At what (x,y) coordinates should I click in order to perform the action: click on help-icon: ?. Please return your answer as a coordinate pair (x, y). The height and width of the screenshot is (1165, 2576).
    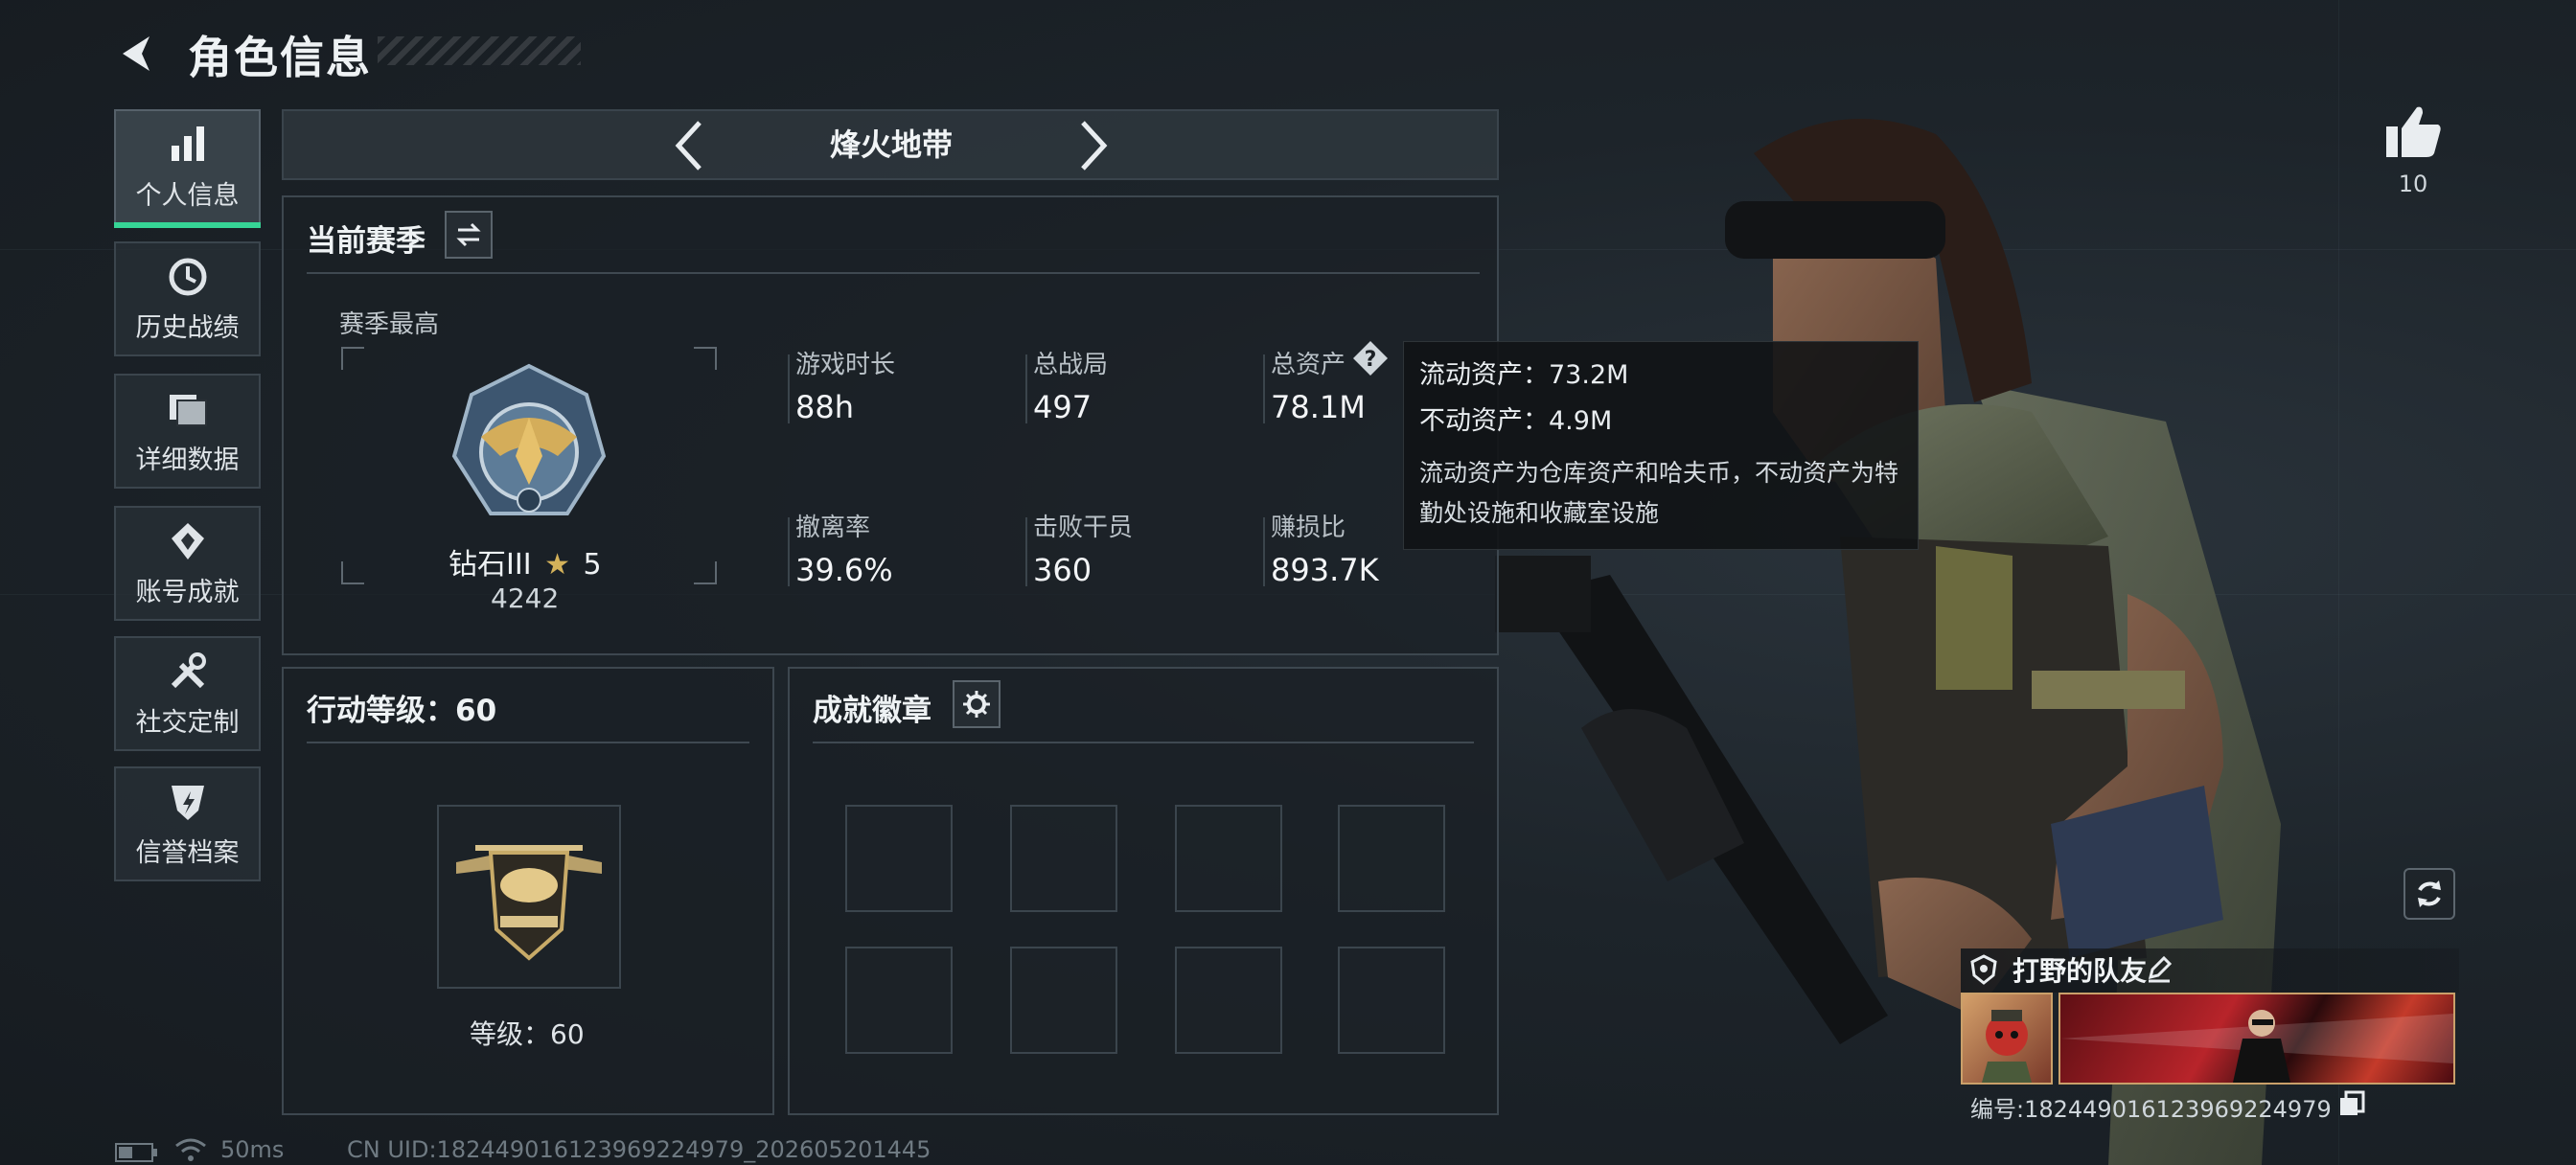
    Looking at the image, I should click on (1370, 358).